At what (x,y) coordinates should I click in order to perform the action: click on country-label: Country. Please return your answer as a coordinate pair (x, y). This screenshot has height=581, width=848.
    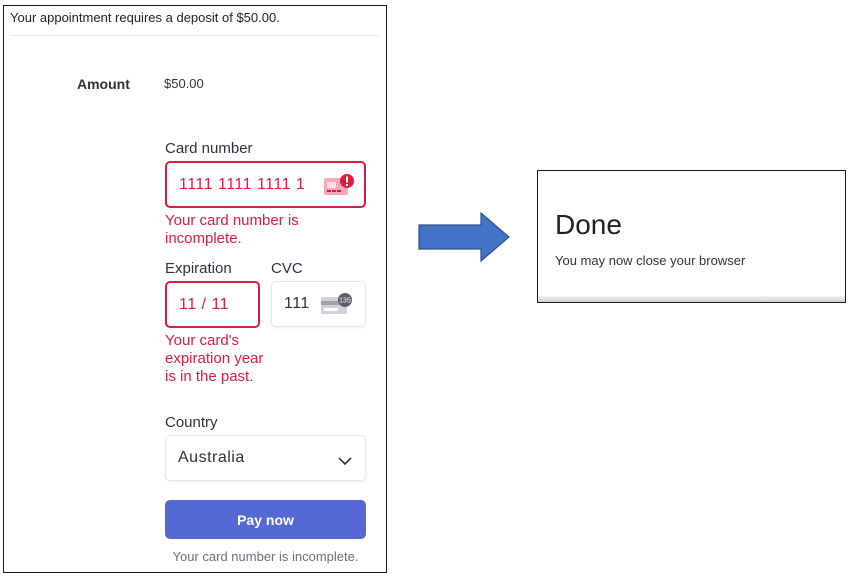
    Looking at the image, I should click on (191, 422).